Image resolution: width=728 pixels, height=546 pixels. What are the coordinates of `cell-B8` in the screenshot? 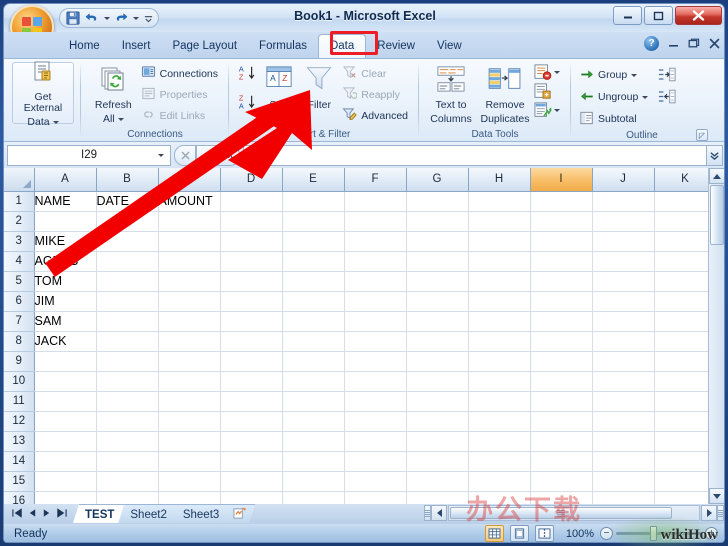 It's located at (127, 341).